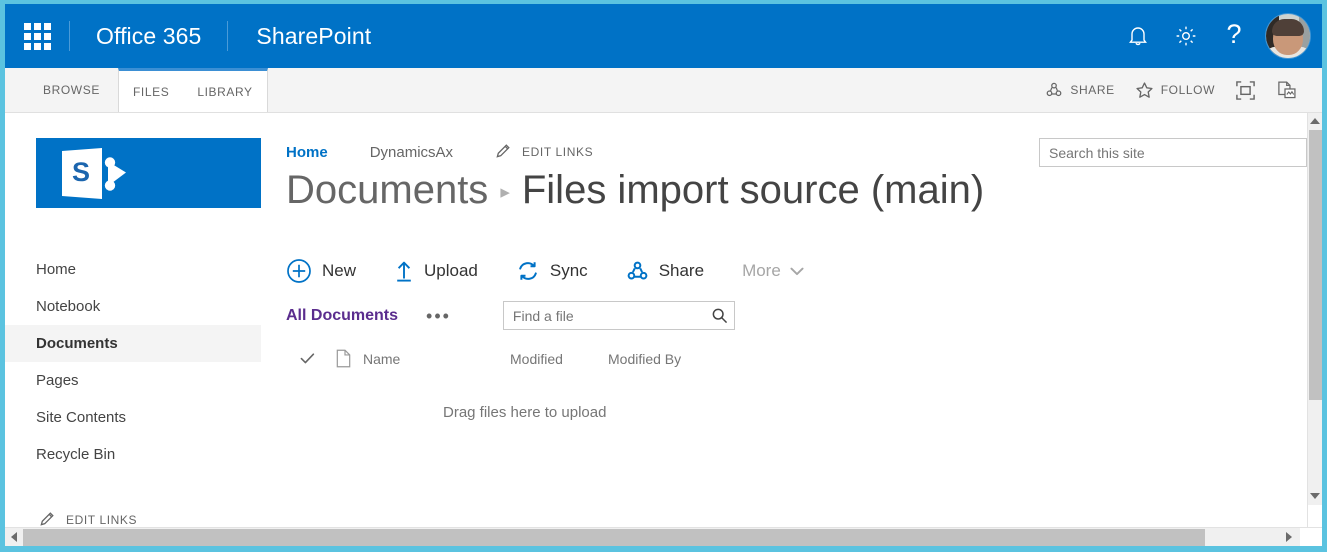  I want to click on sync-button: Sync, so click(552, 271).